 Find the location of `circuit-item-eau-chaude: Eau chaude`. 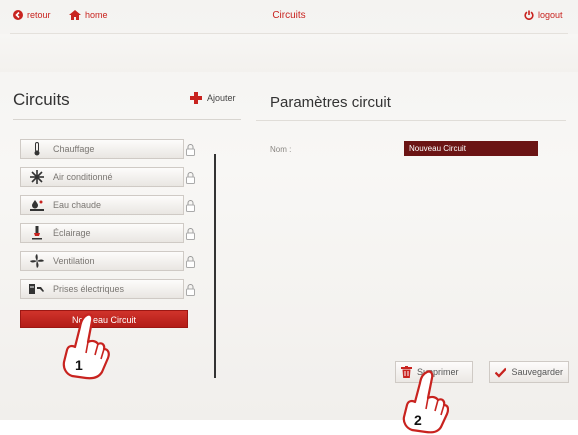

circuit-item-eau-chaude: Eau chaude is located at coordinates (102, 205).